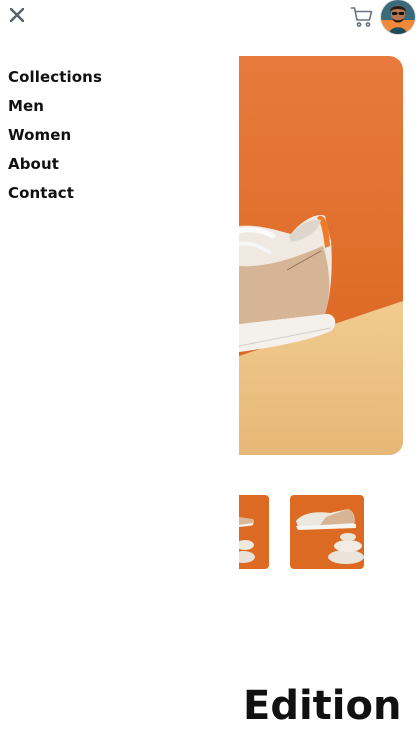  I want to click on nav-item-men: Men, so click(55, 106).